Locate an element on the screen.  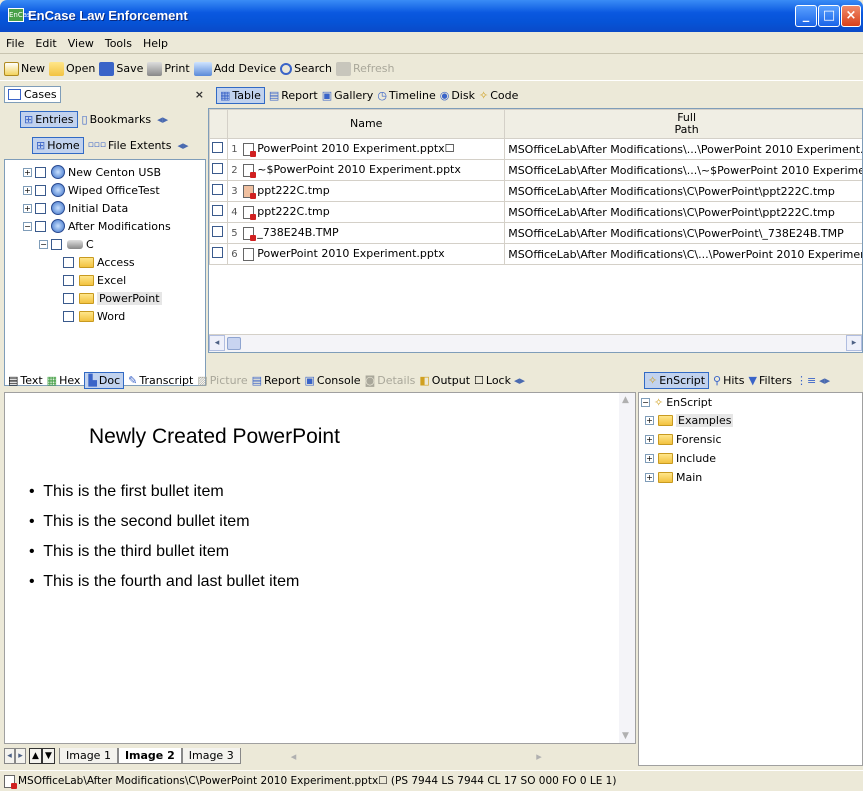
tree-item-after-modifications: − After Modifications is located at coordinates (97, 226).